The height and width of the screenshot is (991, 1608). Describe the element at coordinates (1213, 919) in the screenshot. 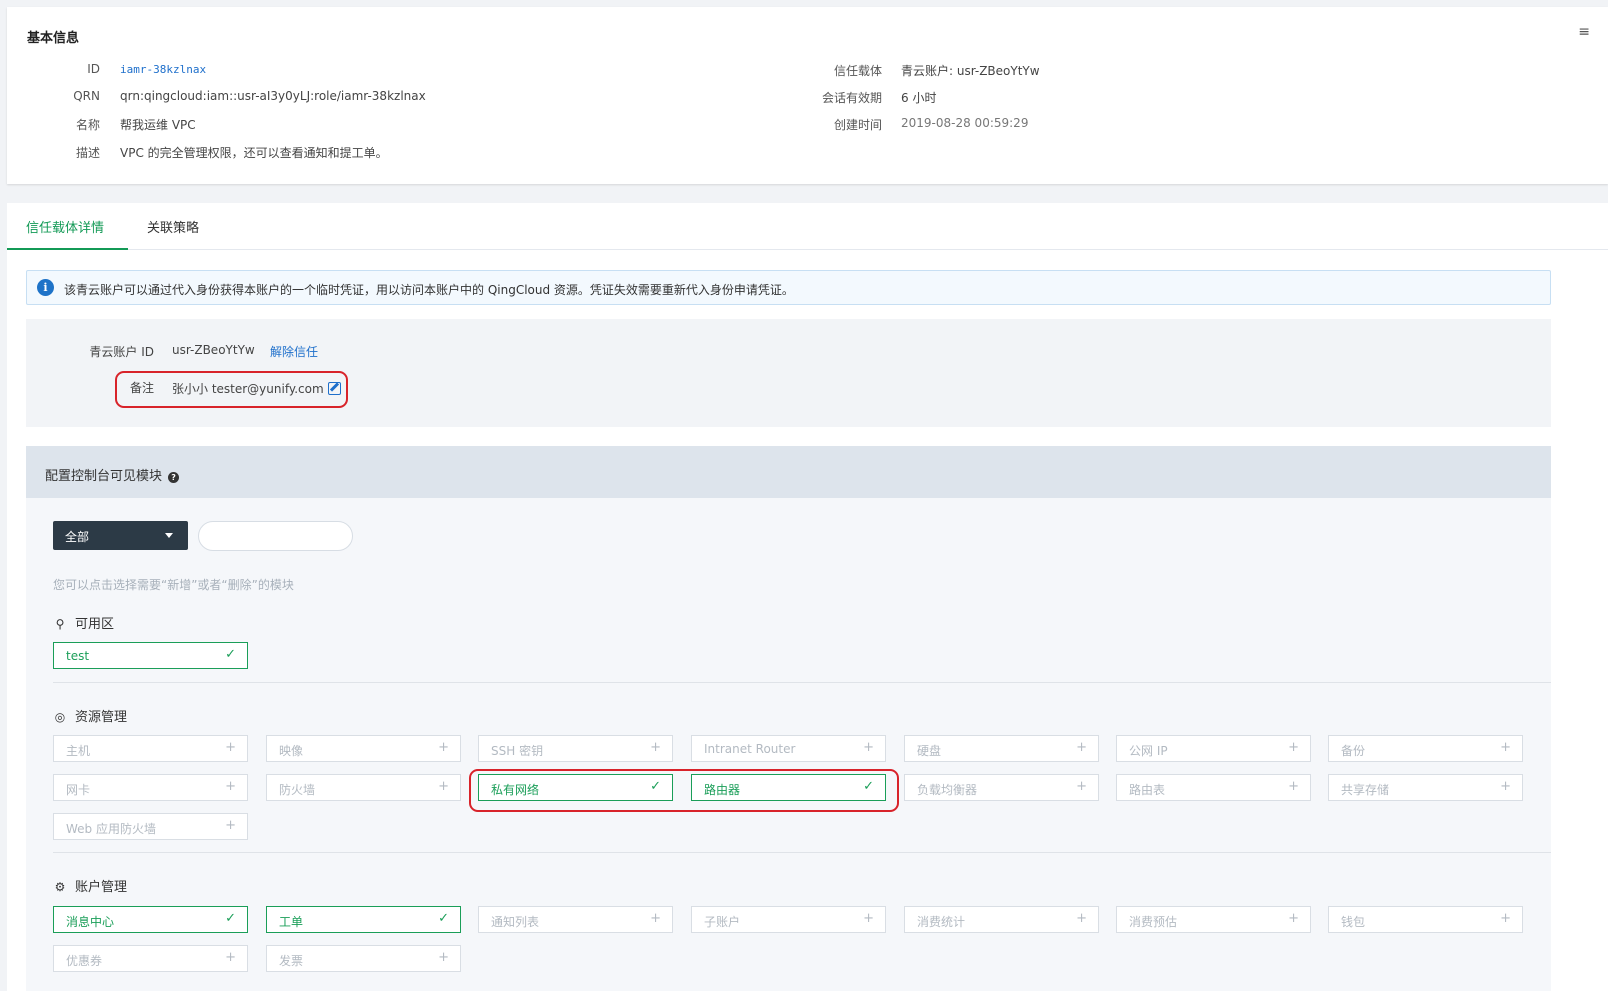

I see `module-chip: 消费预估 +` at that location.